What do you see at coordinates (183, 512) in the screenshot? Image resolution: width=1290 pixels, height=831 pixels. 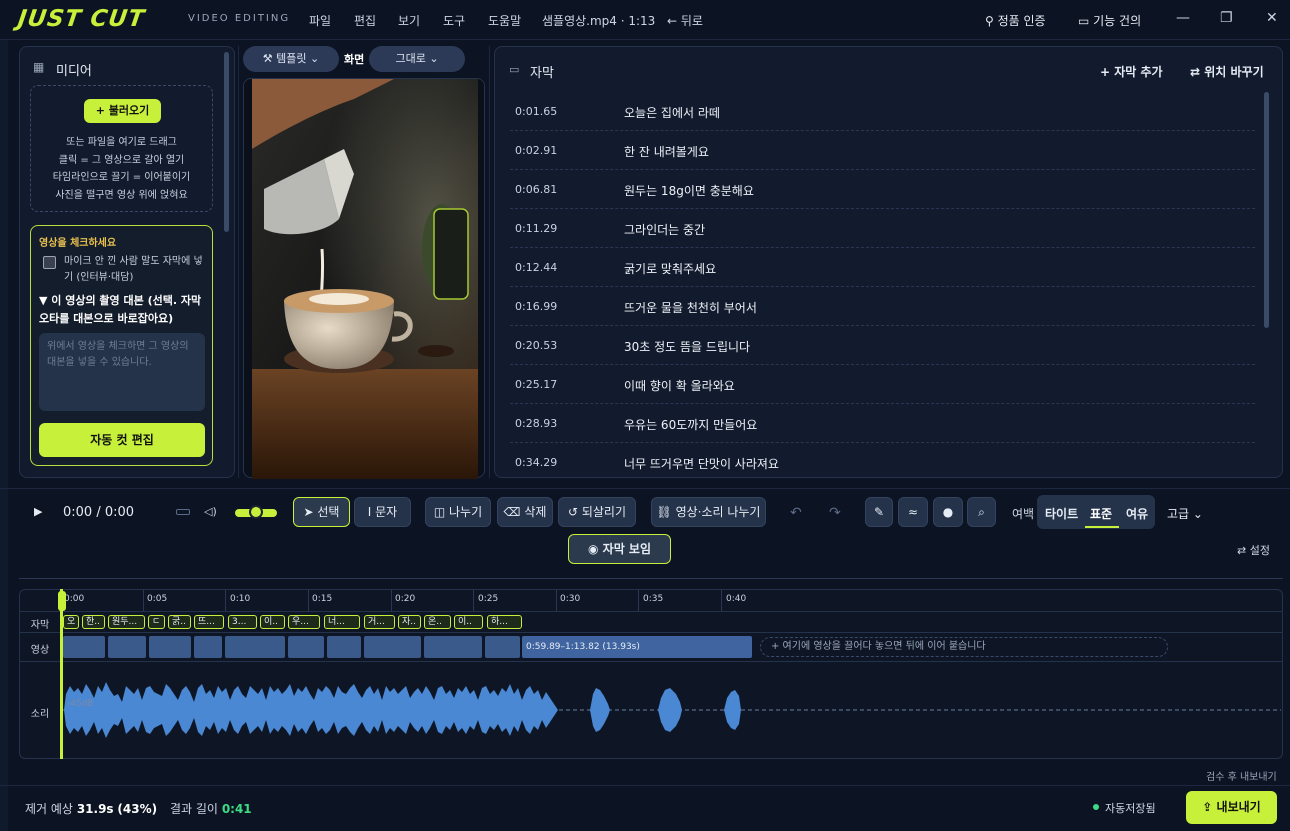 I see `mute-icon` at bounding box center [183, 512].